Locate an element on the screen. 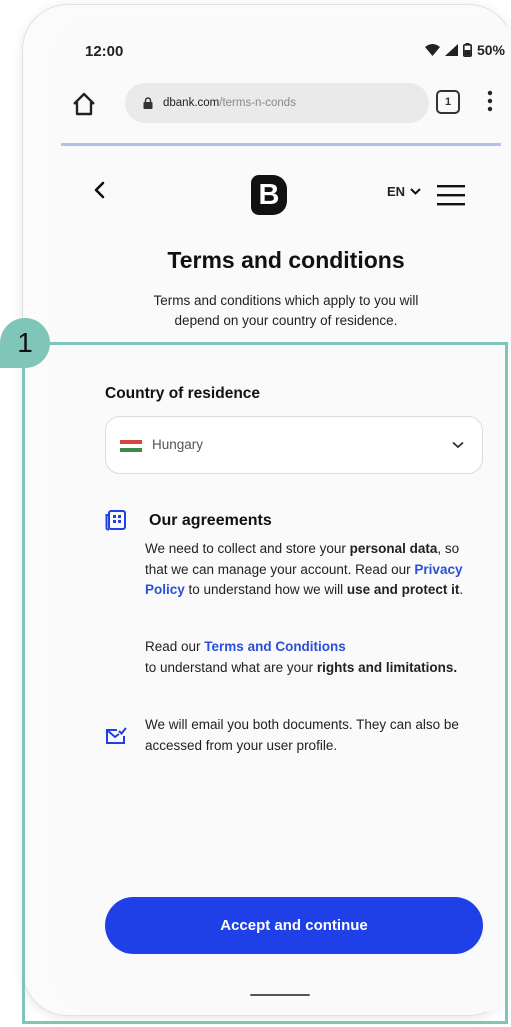  site-header: B EN is located at coordinates (282, 197).